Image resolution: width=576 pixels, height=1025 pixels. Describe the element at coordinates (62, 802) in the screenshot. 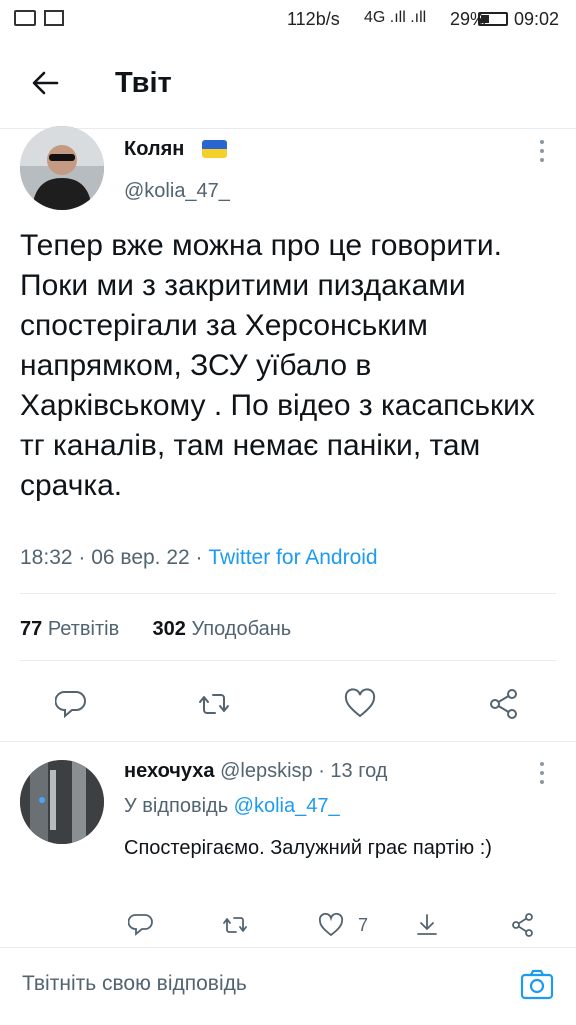

I see `reply-avatar` at that location.